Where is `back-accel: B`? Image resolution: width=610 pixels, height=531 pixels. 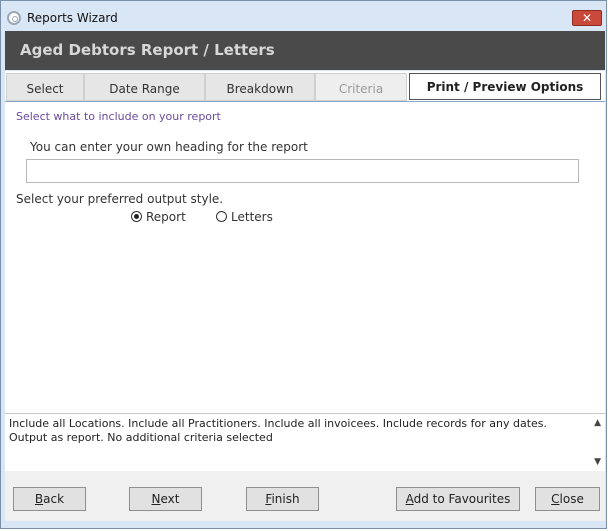
back-accel: B is located at coordinates (39, 499).